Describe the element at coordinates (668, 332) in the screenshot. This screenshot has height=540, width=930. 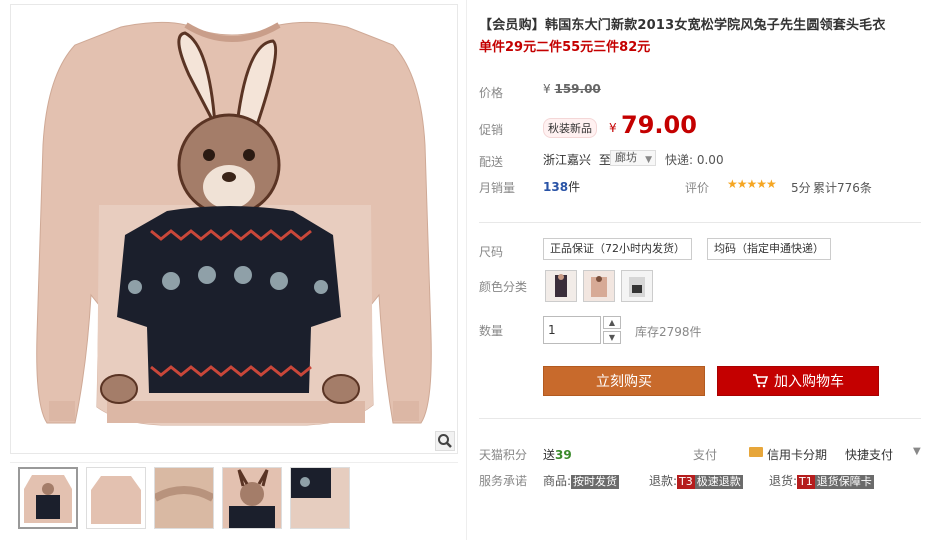
I see `stock-count: 库存2798件` at that location.